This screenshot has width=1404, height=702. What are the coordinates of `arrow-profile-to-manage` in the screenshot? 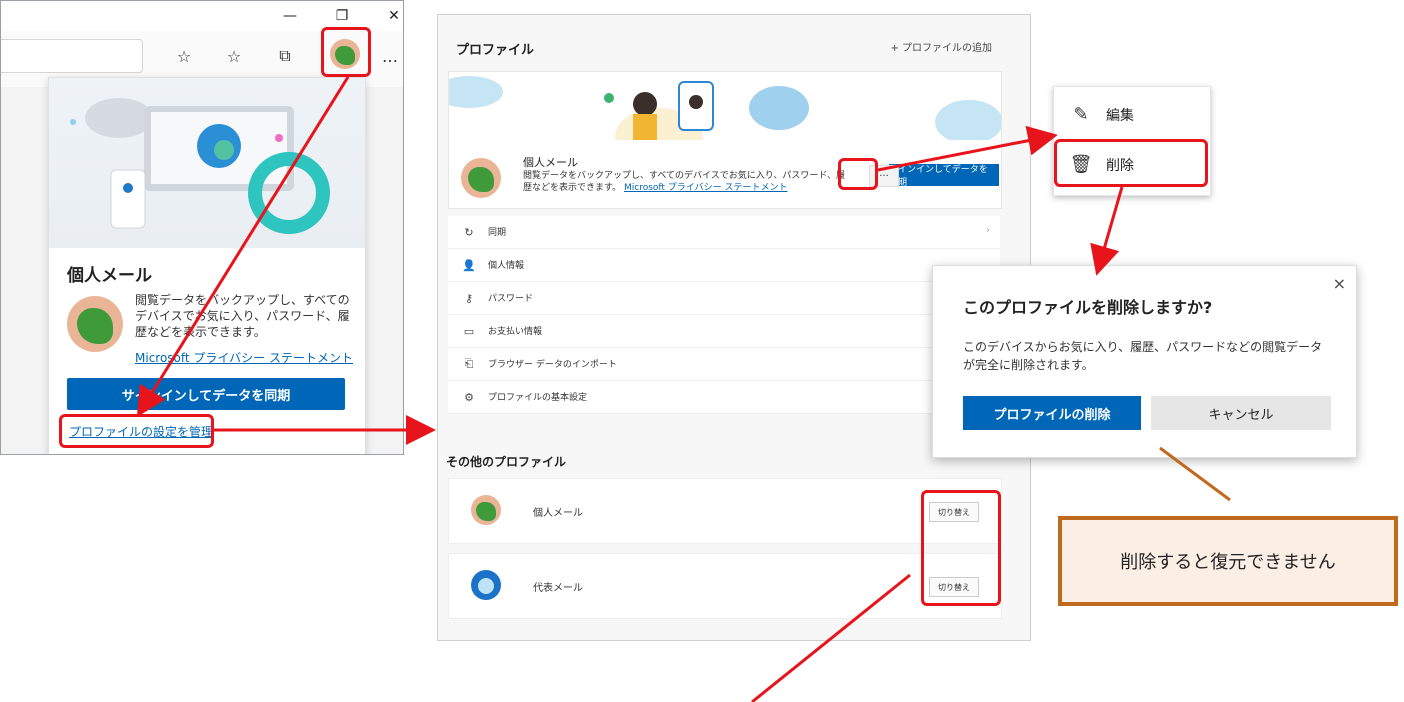 It's located at (243, 247).